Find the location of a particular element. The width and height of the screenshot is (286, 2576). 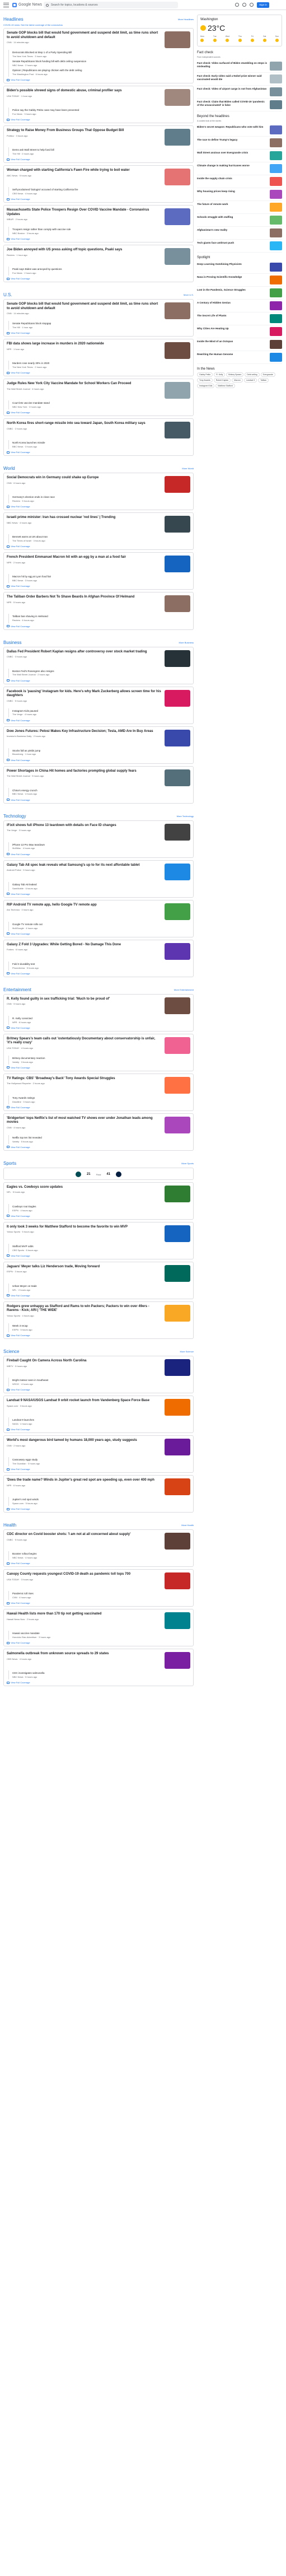

apps-icon is located at coordinates (252, 5).